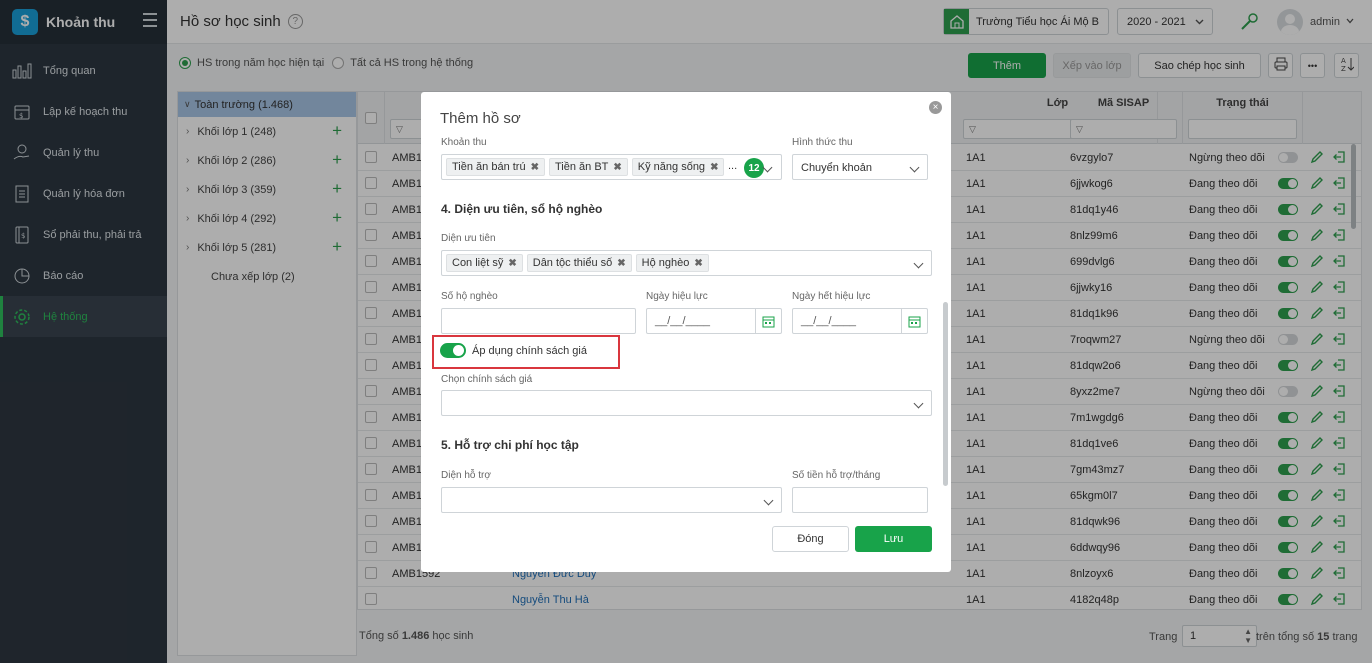 This screenshot has height=663, width=1372. What do you see at coordinates (714, 321) in the screenshot?
I see `valid-from-date: __/__/____` at bounding box center [714, 321].